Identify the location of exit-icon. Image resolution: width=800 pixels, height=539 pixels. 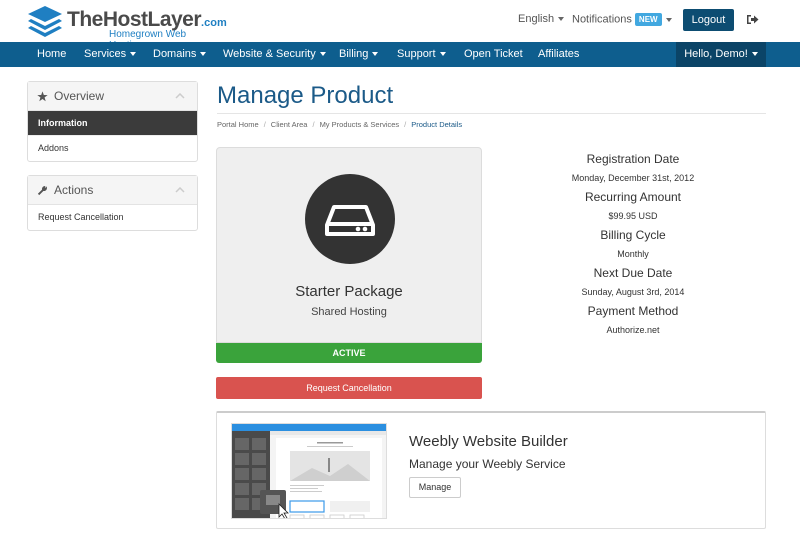
(752, 19).